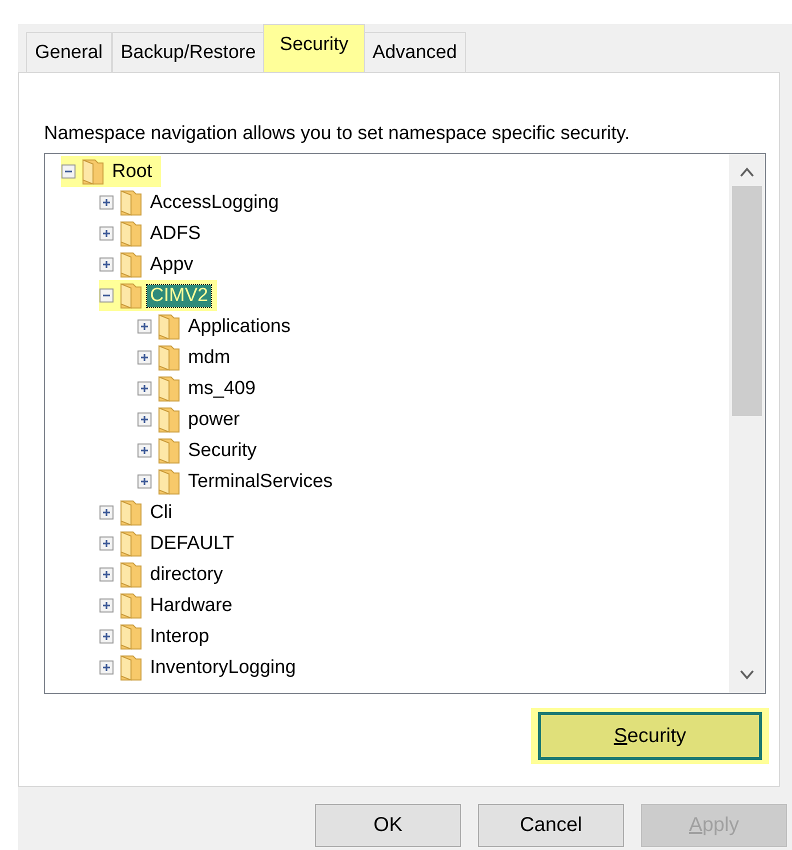  I want to click on tree-item: Security, so click(222, 451).